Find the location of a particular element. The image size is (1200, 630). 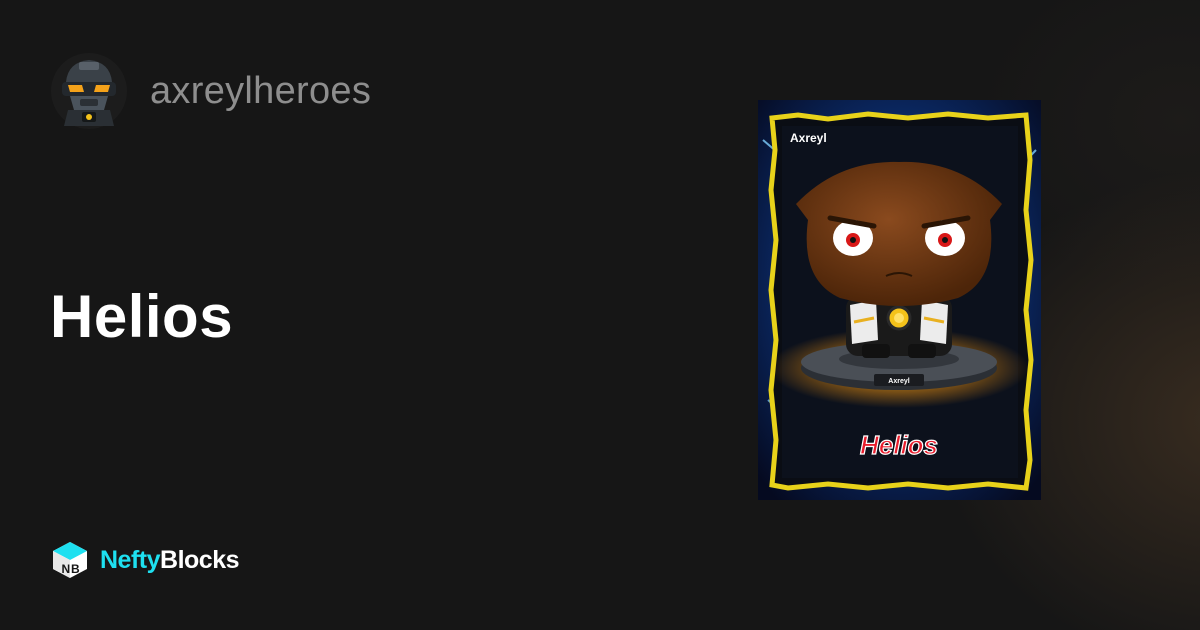

asset-card-image: Axreyl Axreyl Helios is located at coordinates (899, 300).